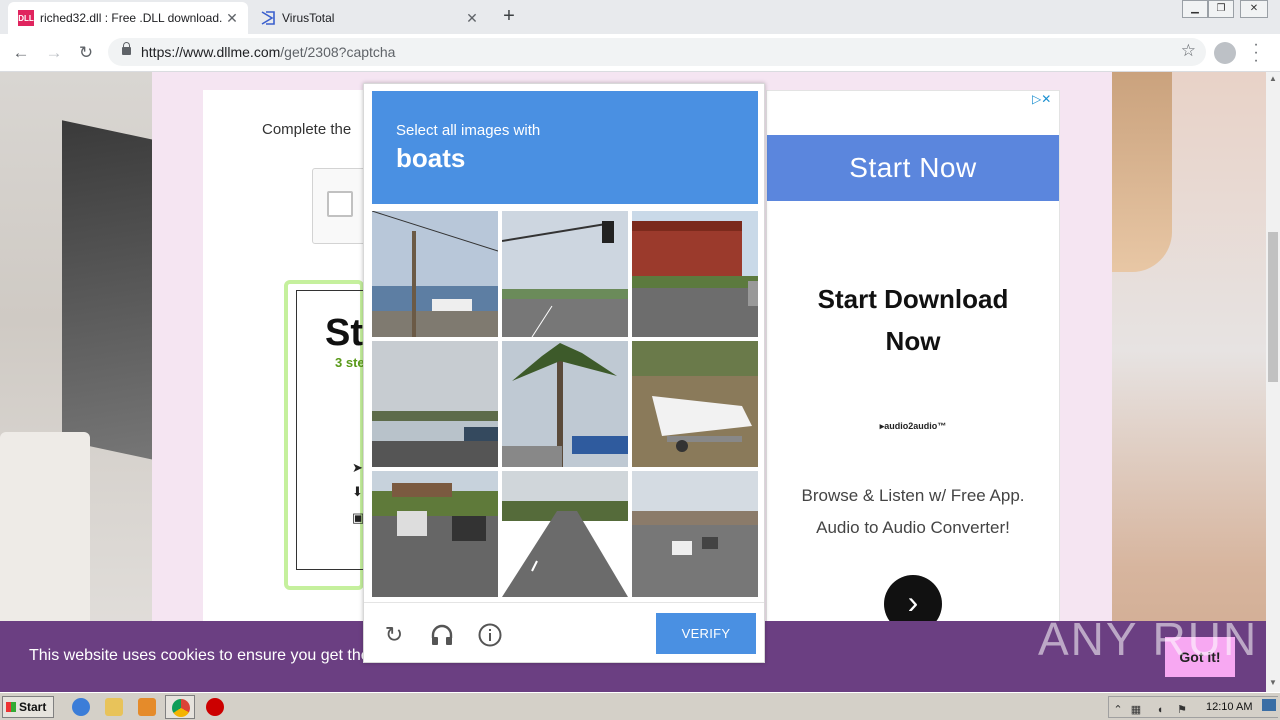 This screenshot has width=1280, height=720. Describe the element at coordinates (431, 158) in the screenshot. I see `captcha-target: boats` at that location.